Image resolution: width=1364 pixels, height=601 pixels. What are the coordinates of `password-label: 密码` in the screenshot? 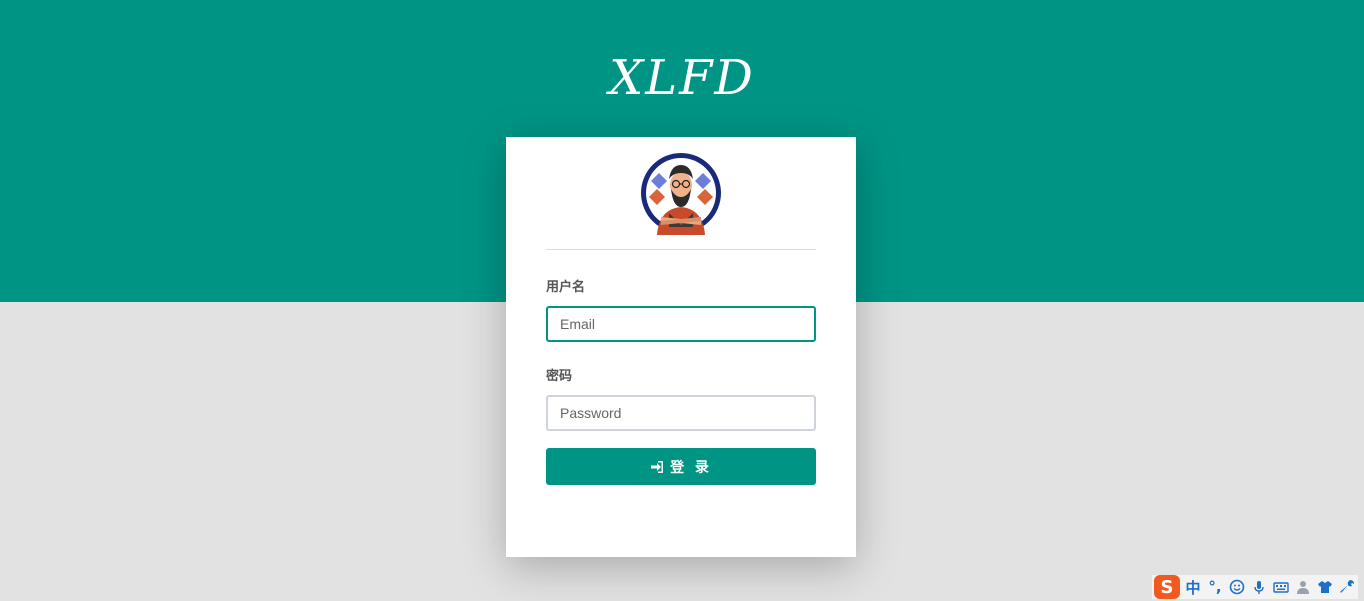 It's located at (559, 376).